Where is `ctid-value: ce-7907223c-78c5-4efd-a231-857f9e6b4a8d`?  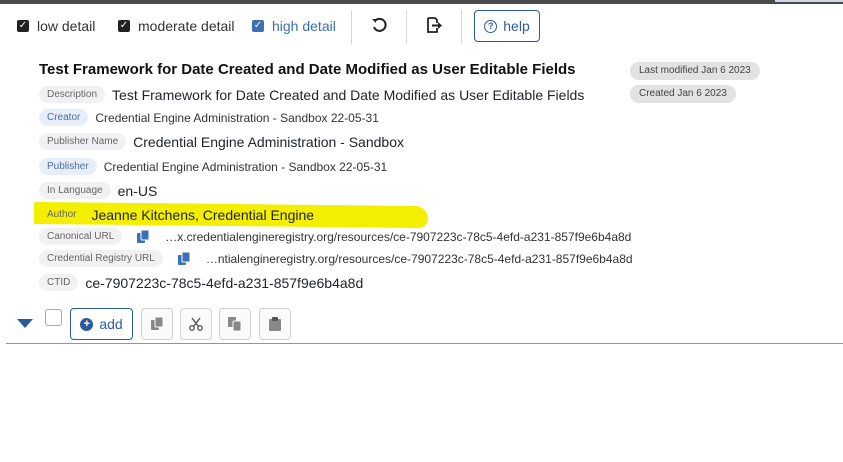 ctid-value: ce-7907223c-78c5-4efd-a231-857f9e6b4a8d is located at coordinates (224, 282).